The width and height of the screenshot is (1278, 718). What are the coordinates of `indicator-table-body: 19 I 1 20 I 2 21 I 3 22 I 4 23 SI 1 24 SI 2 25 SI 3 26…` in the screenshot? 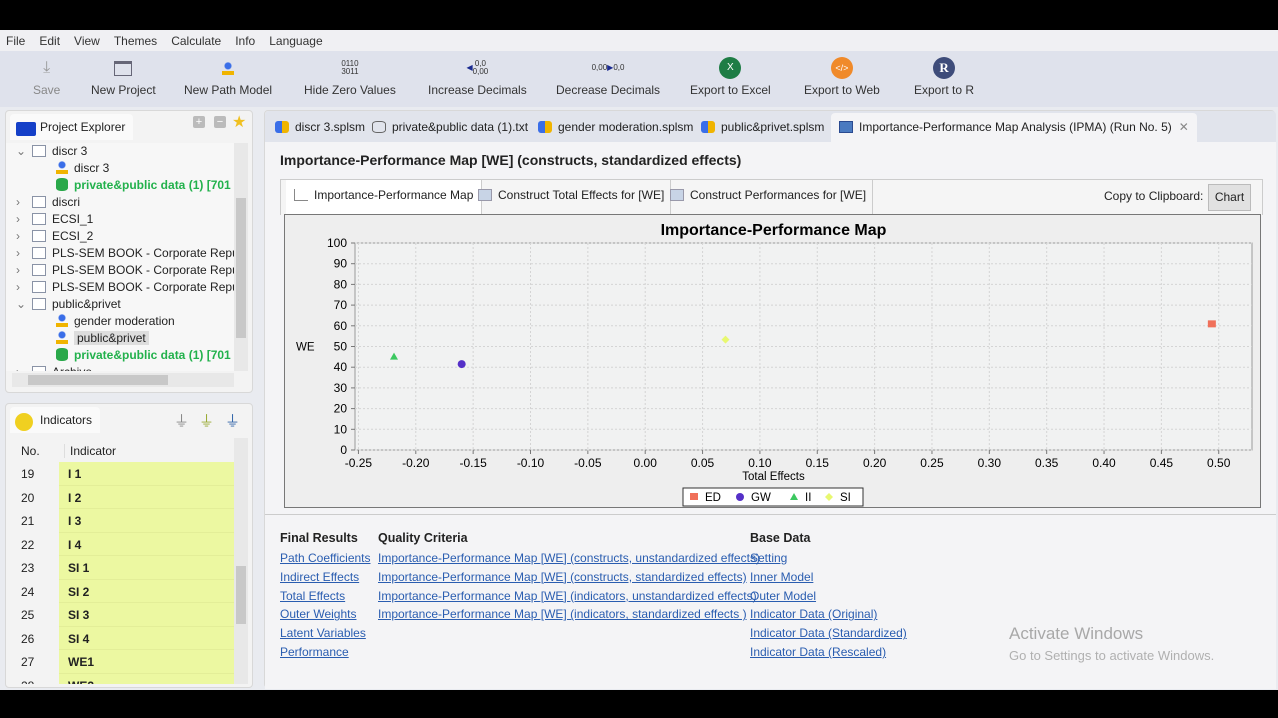 It's located at (122, 573).